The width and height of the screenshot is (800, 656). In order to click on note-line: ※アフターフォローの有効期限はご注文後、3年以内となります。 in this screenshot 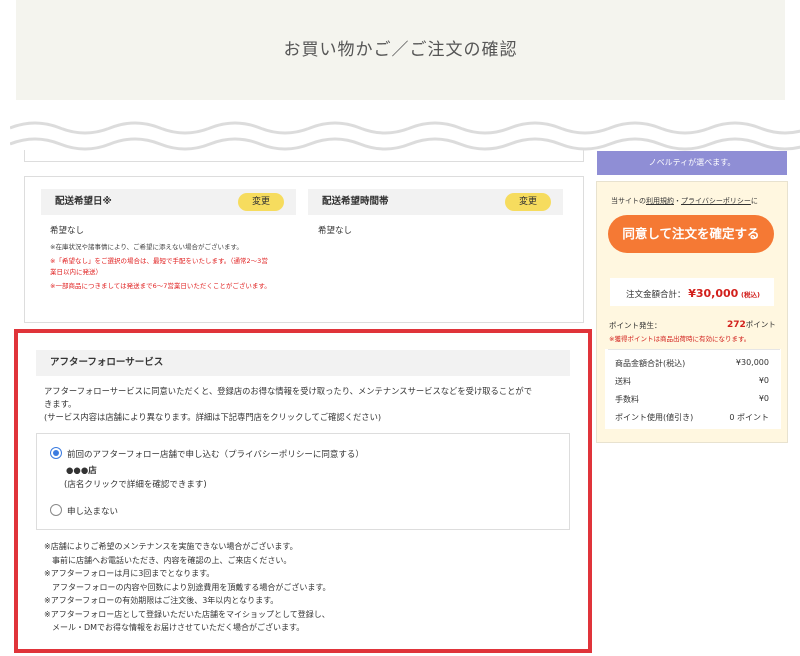, I will do `click(161, 600)`.